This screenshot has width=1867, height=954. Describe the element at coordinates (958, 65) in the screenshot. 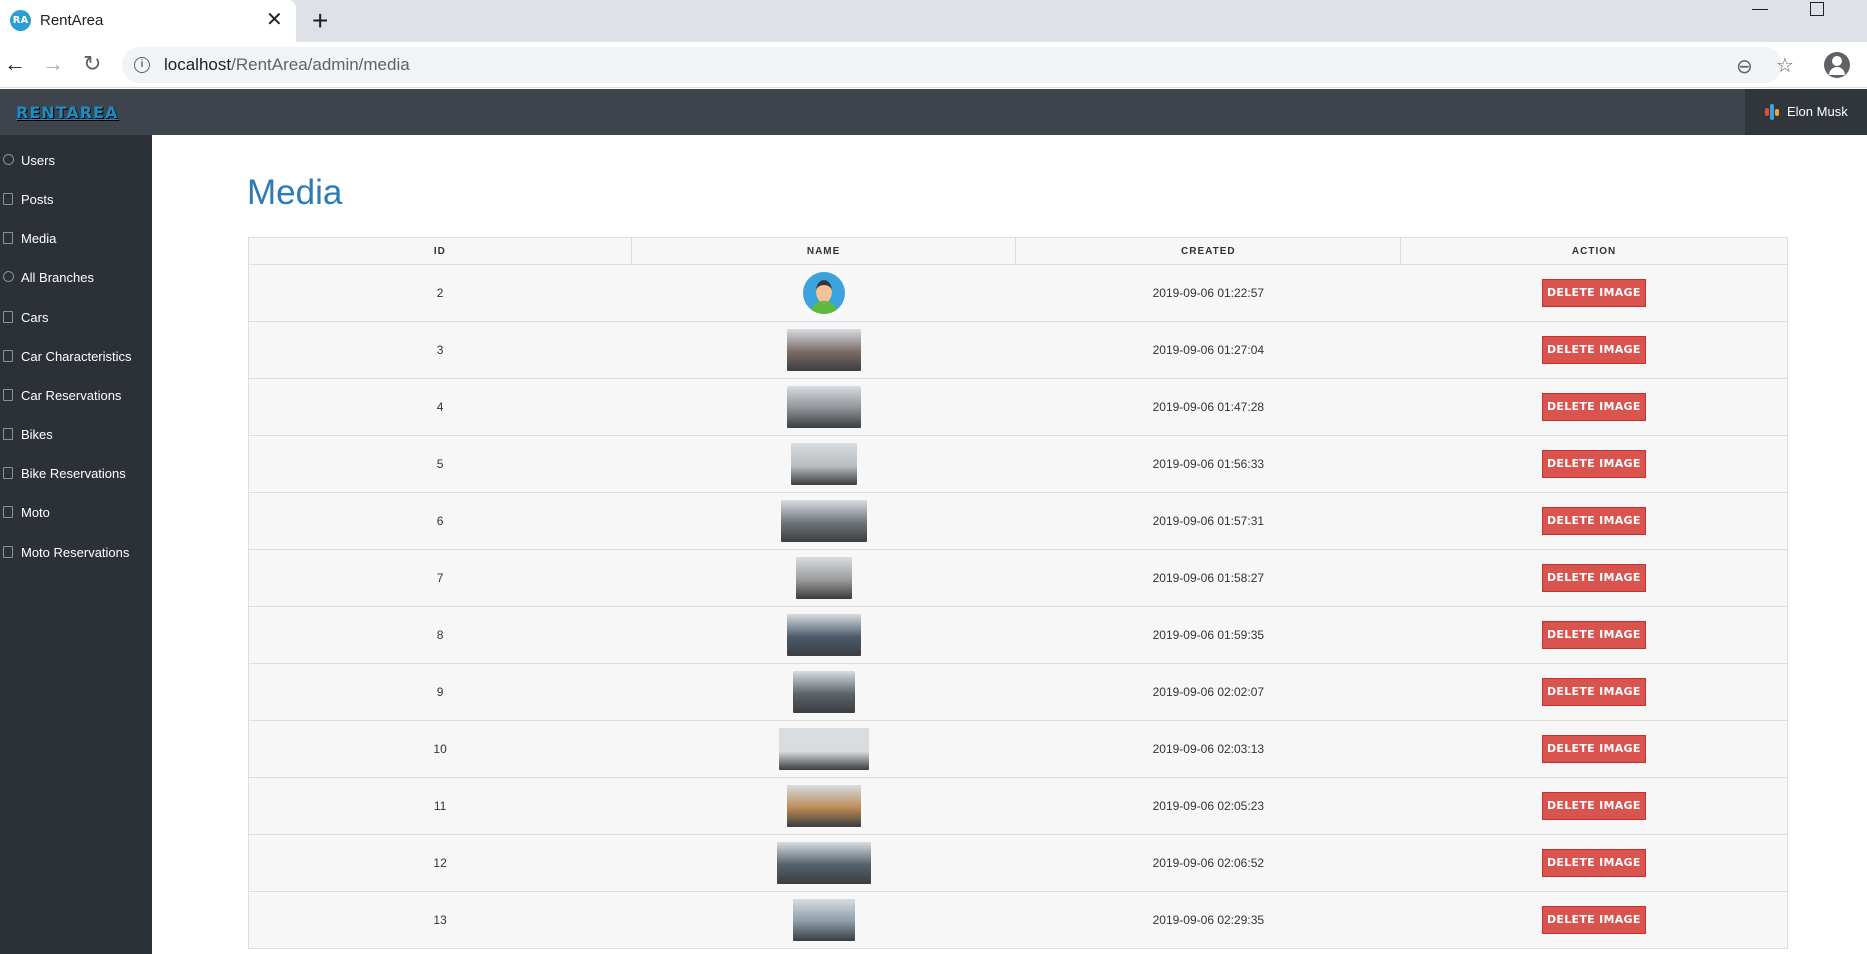

I see `address-bar: i localhost/RentArea/admin/media ⊖ ☆` at that location.